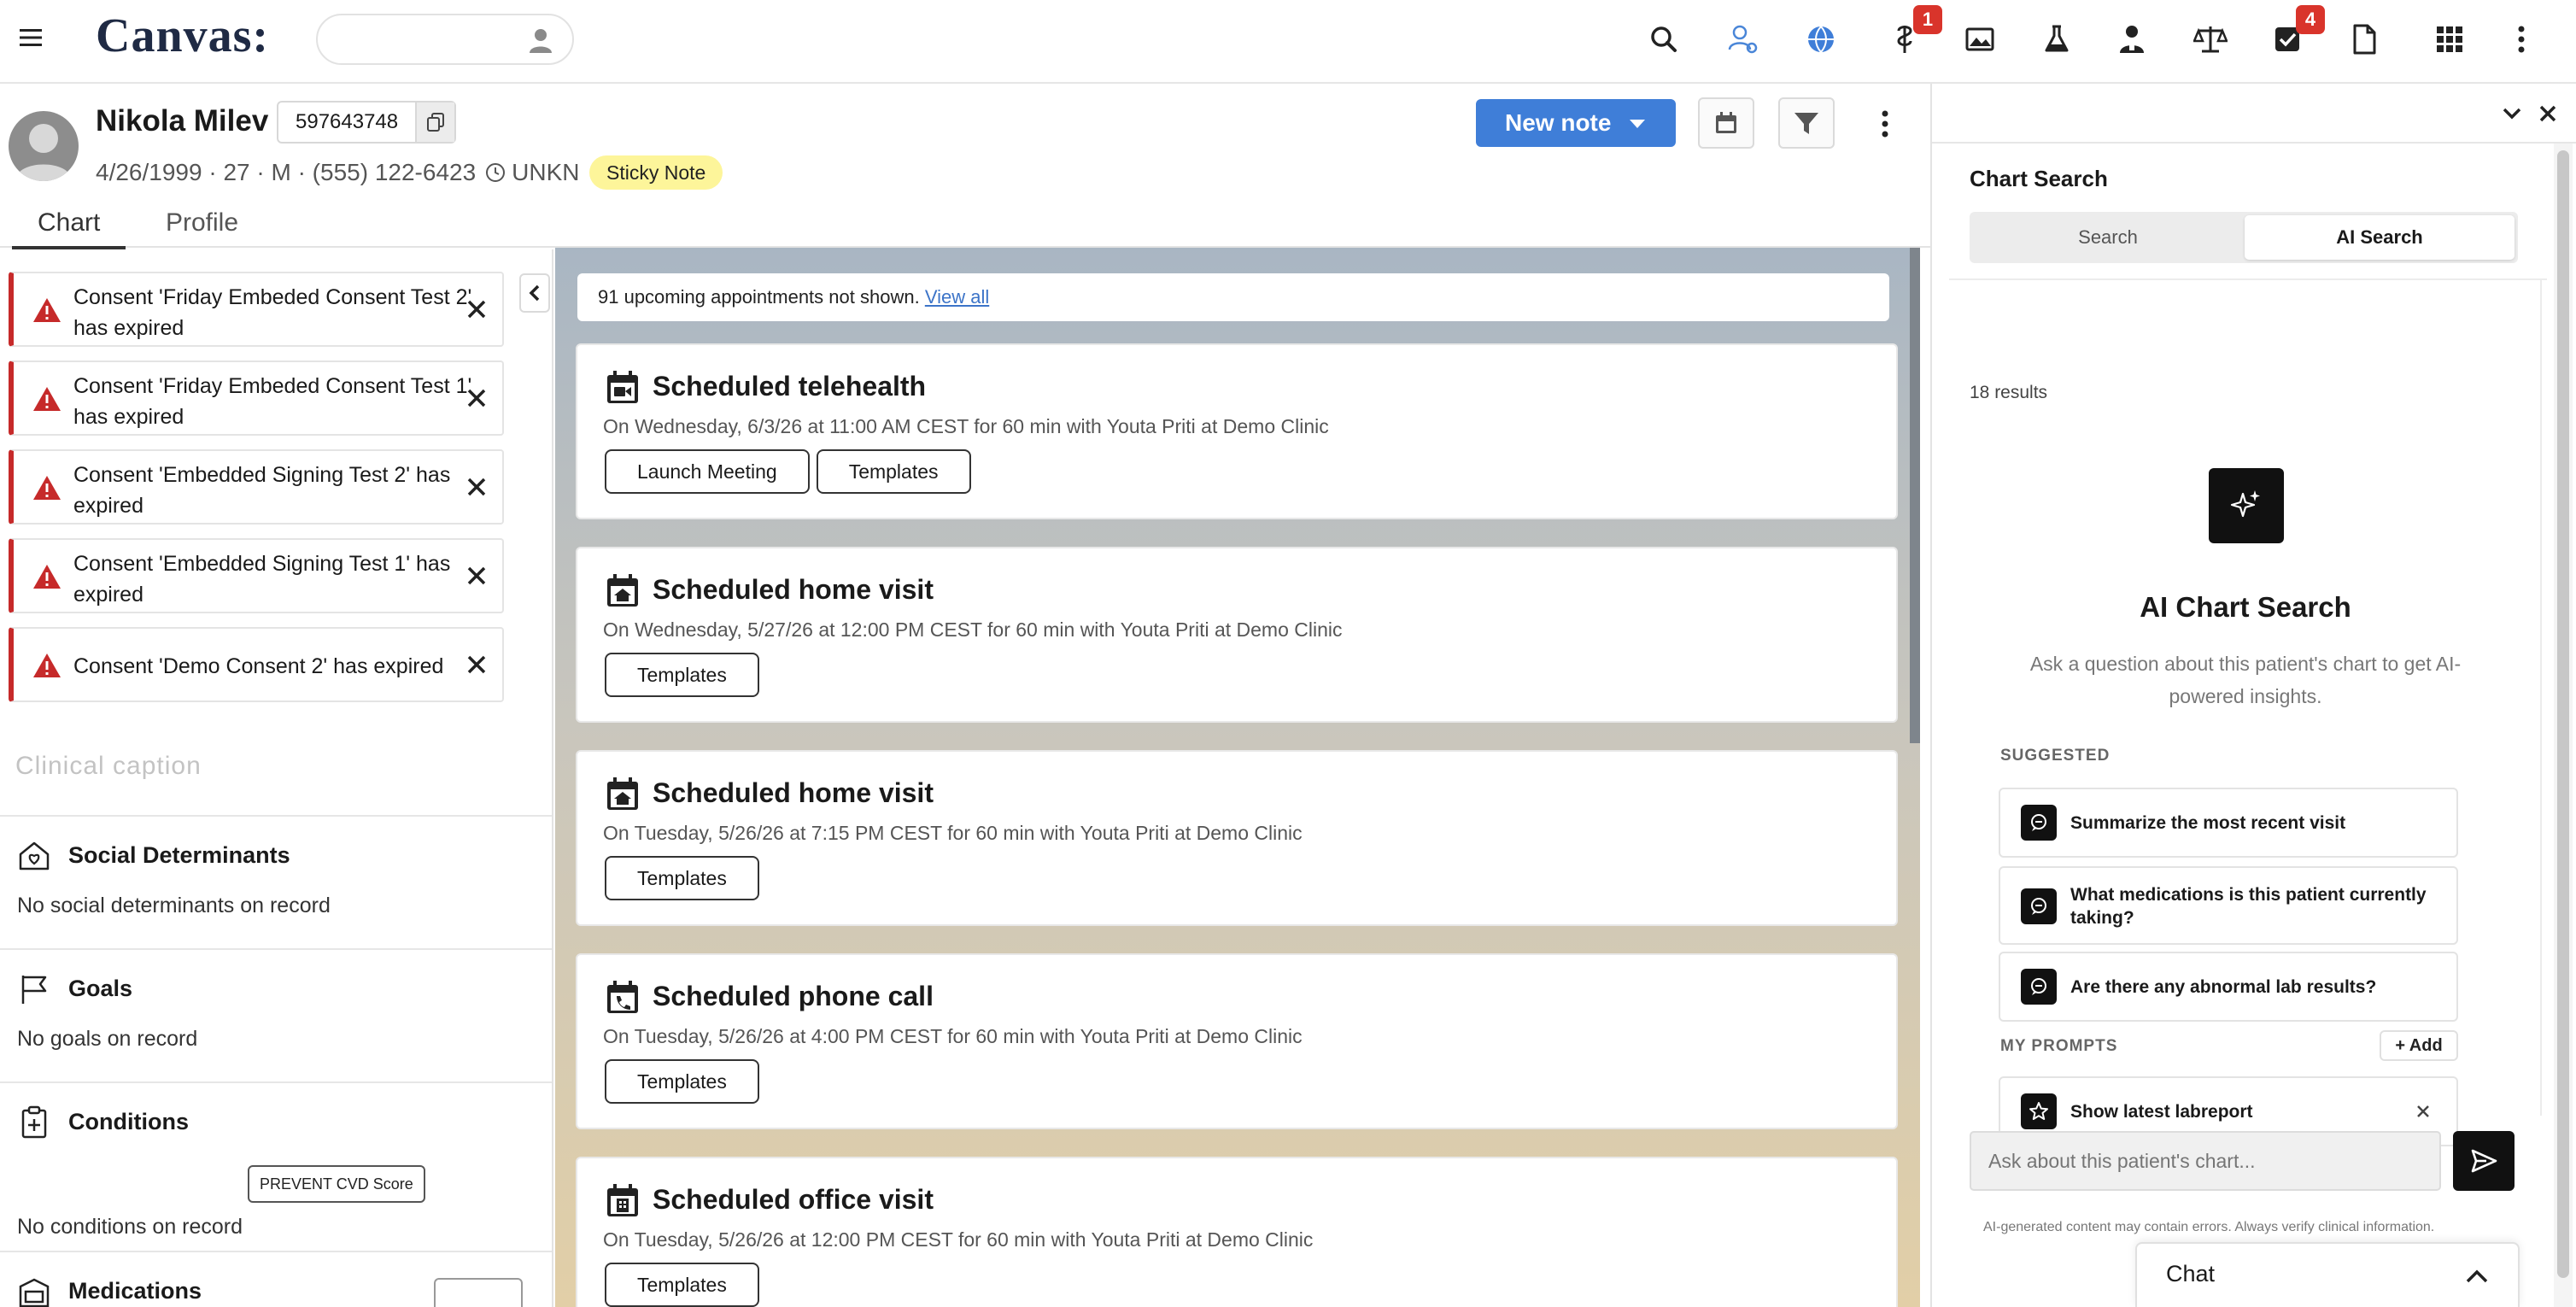  What do you see at coordinates (2245, 607) in the screenshot?
I see `ai-chart-search-heading: AI Chart Search` at bounding box center [2245, 607].